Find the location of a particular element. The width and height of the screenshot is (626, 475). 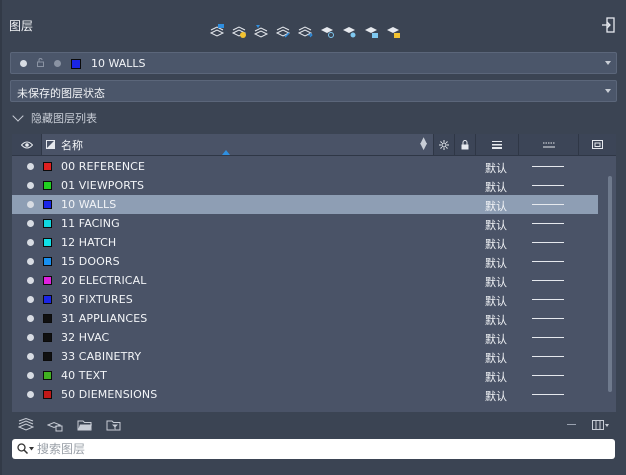

layer-row: 32 HVAC 默认 is located at coordinates (305, 337).